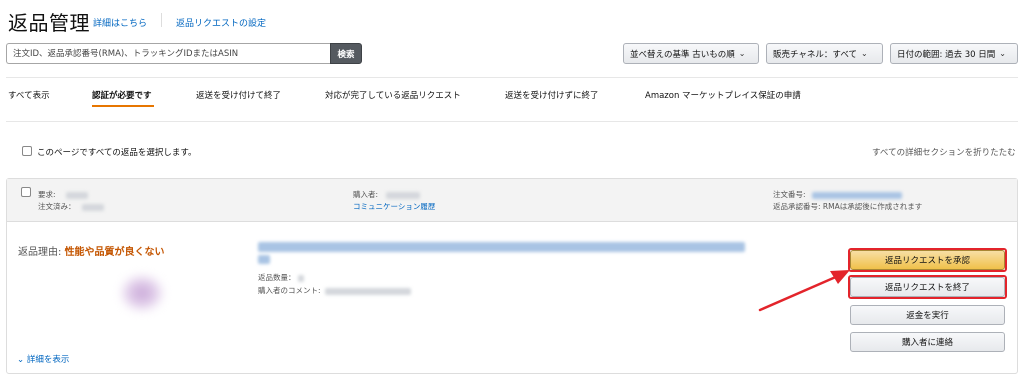 This screenshot has width=1024, height=383. Describe the element at coordinates (145, 293) in the screenshot. I see `product-image` at that location.